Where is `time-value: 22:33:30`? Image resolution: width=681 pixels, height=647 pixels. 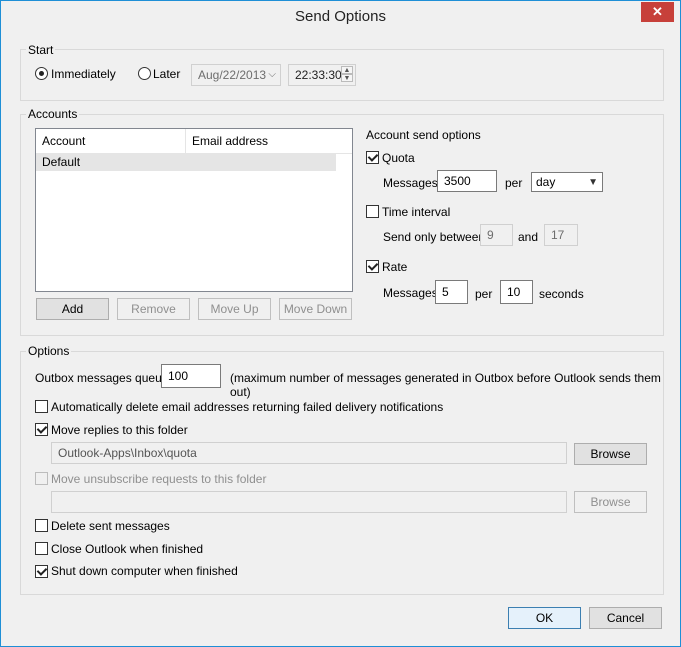 time-value: 22:33:30 is located at coordinates (318, 75).